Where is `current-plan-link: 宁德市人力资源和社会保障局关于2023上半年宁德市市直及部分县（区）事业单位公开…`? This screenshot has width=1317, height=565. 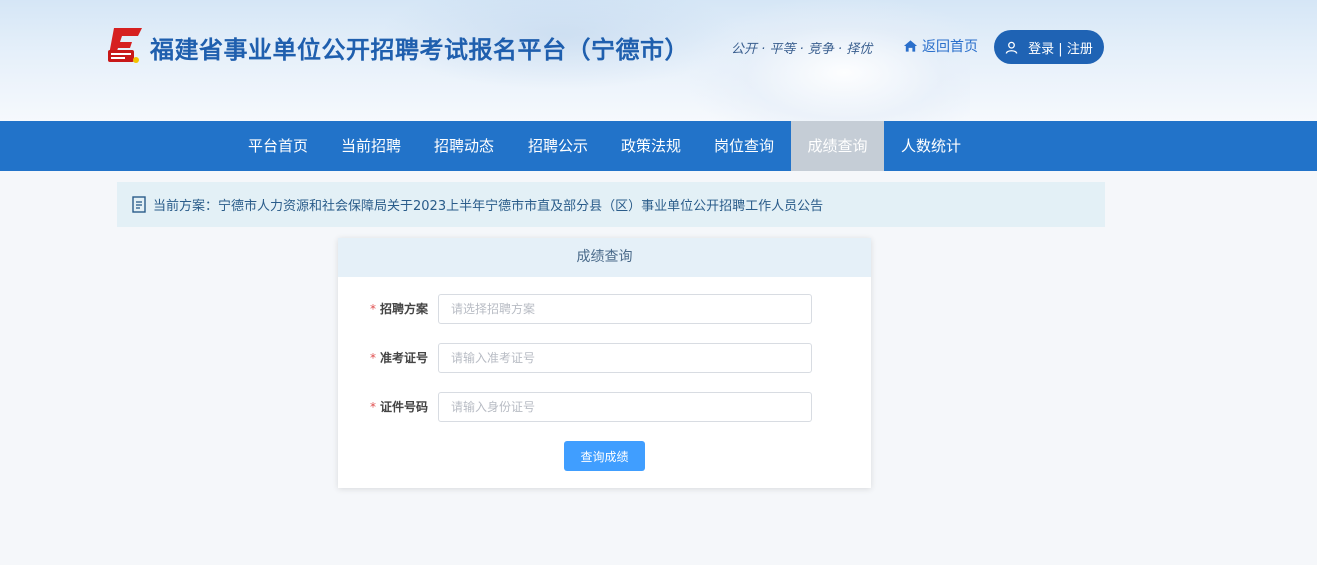 current-plan-link: 宁德市人力资源和社会保障局关于2023上半年宁德市市直及部分县（区）事业单位公开… is located at coordinates (520, 204).